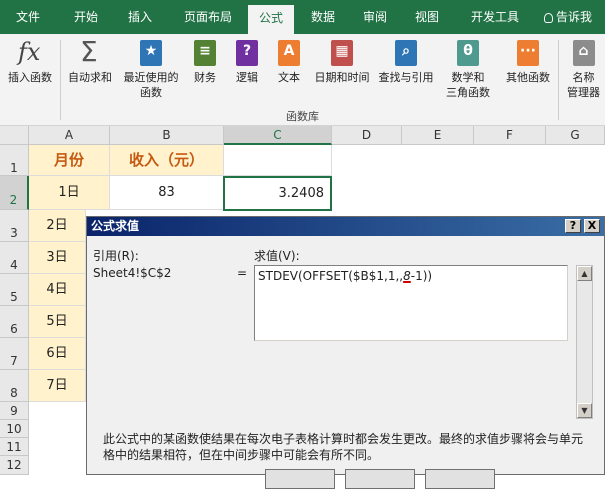 The height and width of the screenshot is (489, 605). What do you see at coordinates (323, 17) in the screenshot?
I see `tab-data: 数据` at bounding box center [323, 17].